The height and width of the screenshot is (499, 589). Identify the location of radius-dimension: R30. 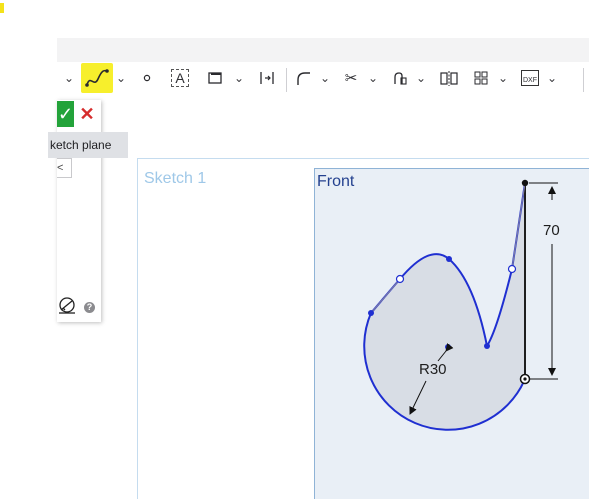
(433, 369).